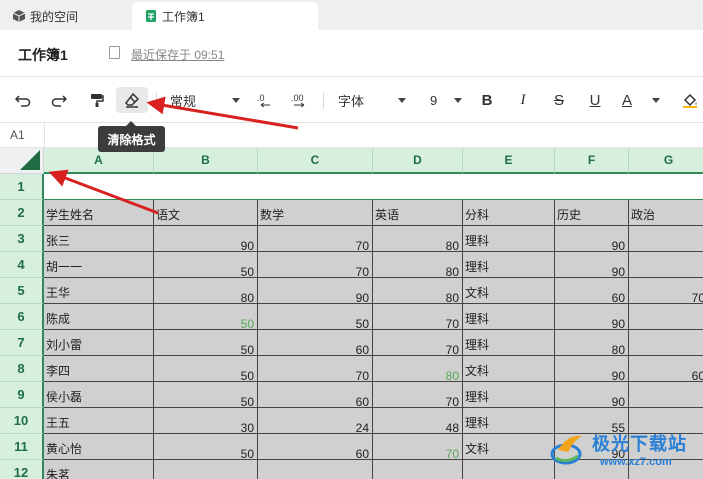 The image size is (703, 479). Describe the element at coordinates (559, 100) in the screenshot. I see `strikethrough-button: S` at that location.